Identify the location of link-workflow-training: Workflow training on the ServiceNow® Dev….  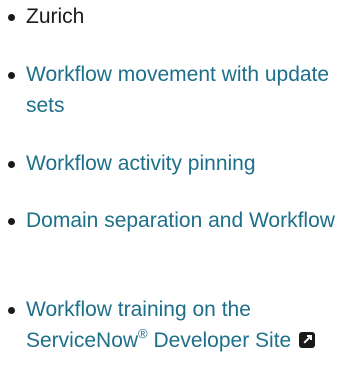
(158, 325).